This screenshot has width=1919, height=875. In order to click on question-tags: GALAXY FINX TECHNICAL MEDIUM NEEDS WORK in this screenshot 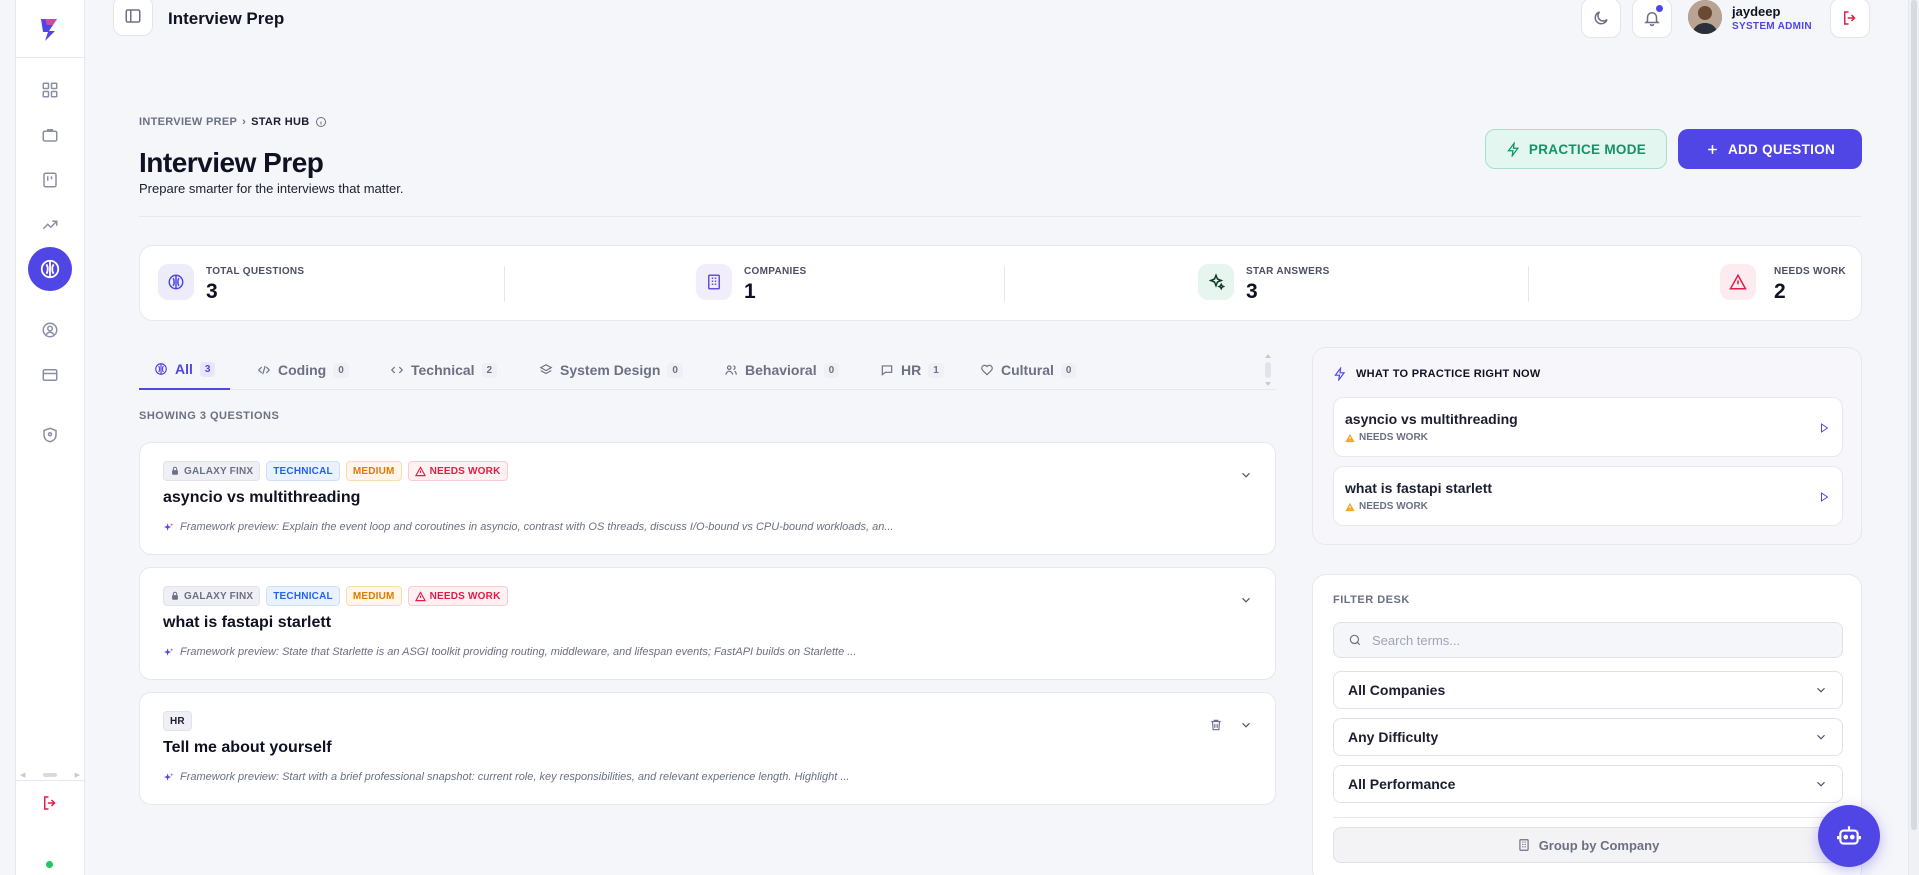, I will do `click(335, 596)`.